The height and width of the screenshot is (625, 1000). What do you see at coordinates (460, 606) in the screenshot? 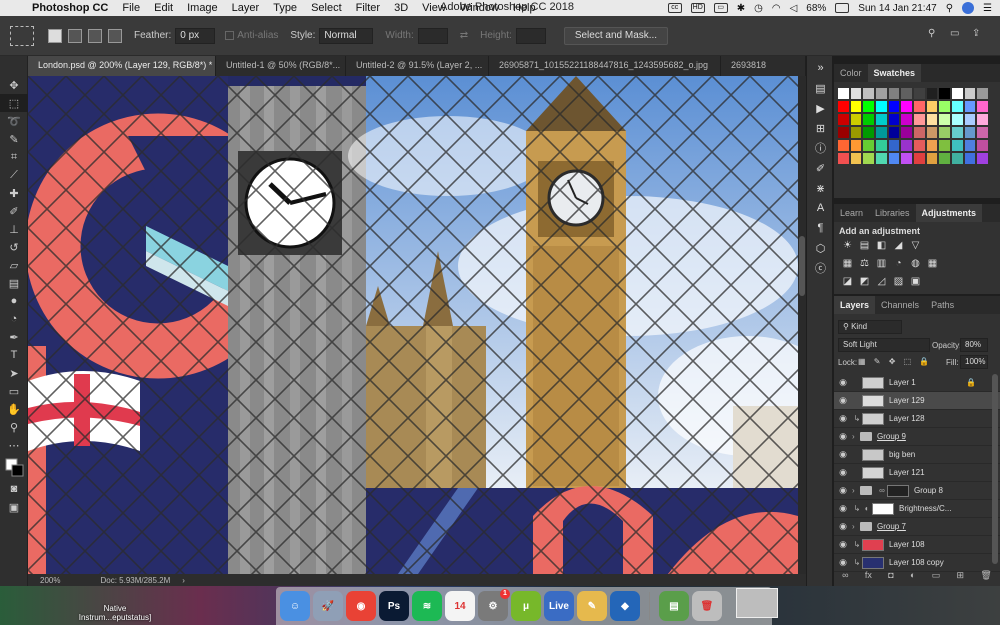
I see `dock-calendar-icon: 14` at bounding box center [460, 606].